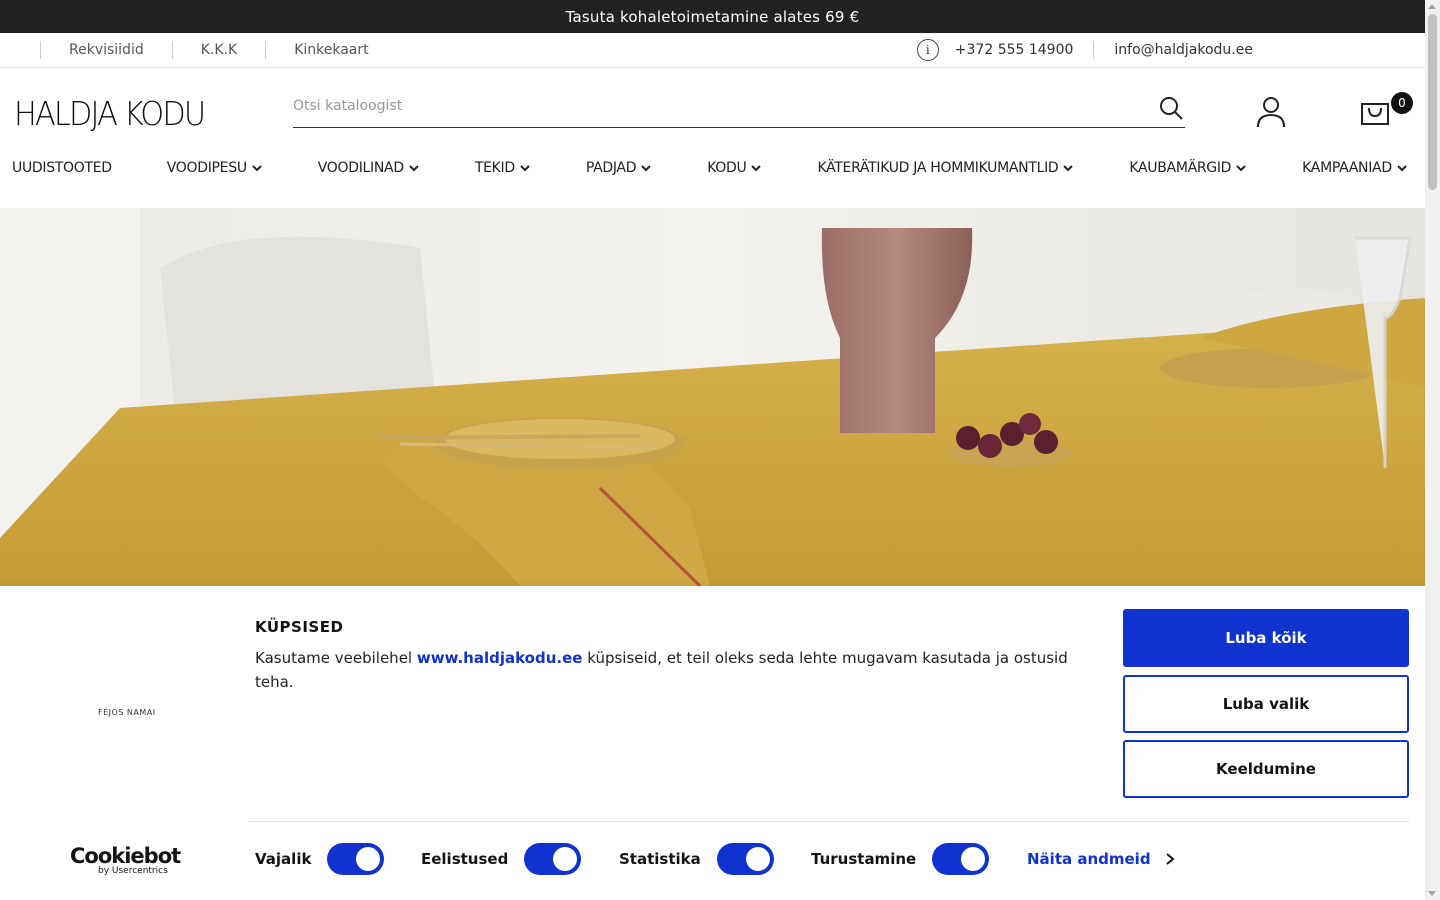 The width and height of the screenshot is (1440, 900). Describe the element at coordinates (106, 50) in the screenshot. I see `link-rekvisiidid: Rekvisiidid` at that location.